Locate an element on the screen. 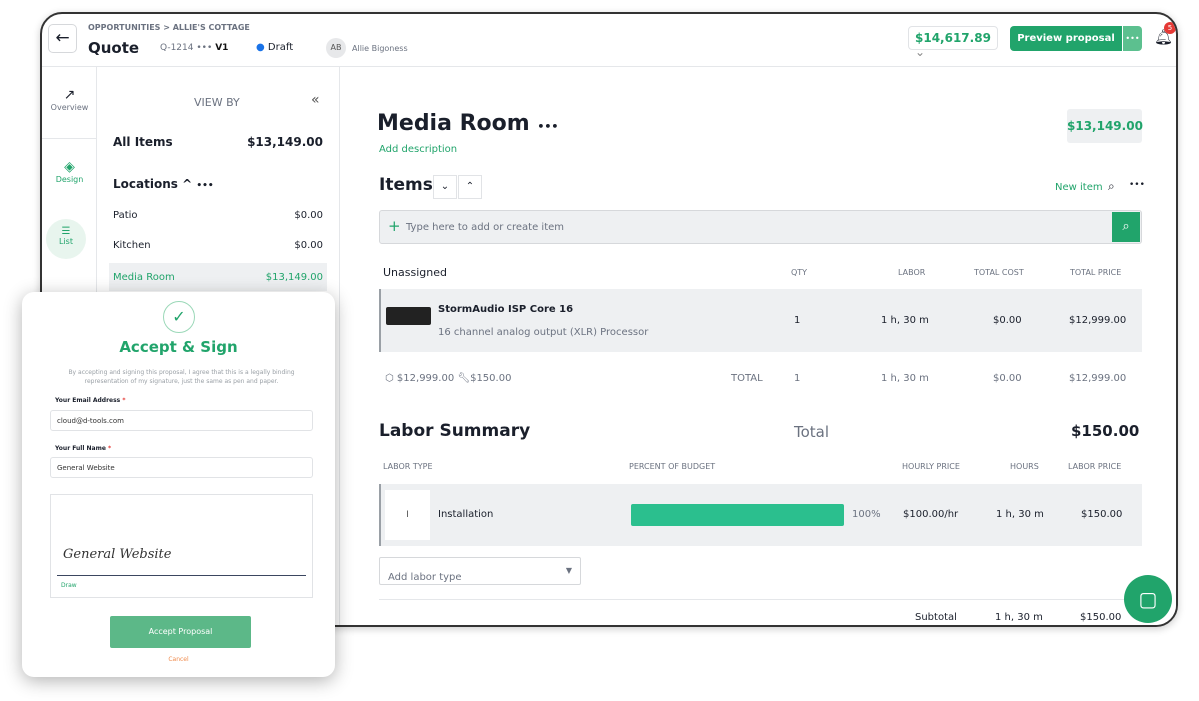 The width and height of the screenshot is (1199, 701). col-labor-price: LABOR PRICE is located at coordinates (1095, 466).